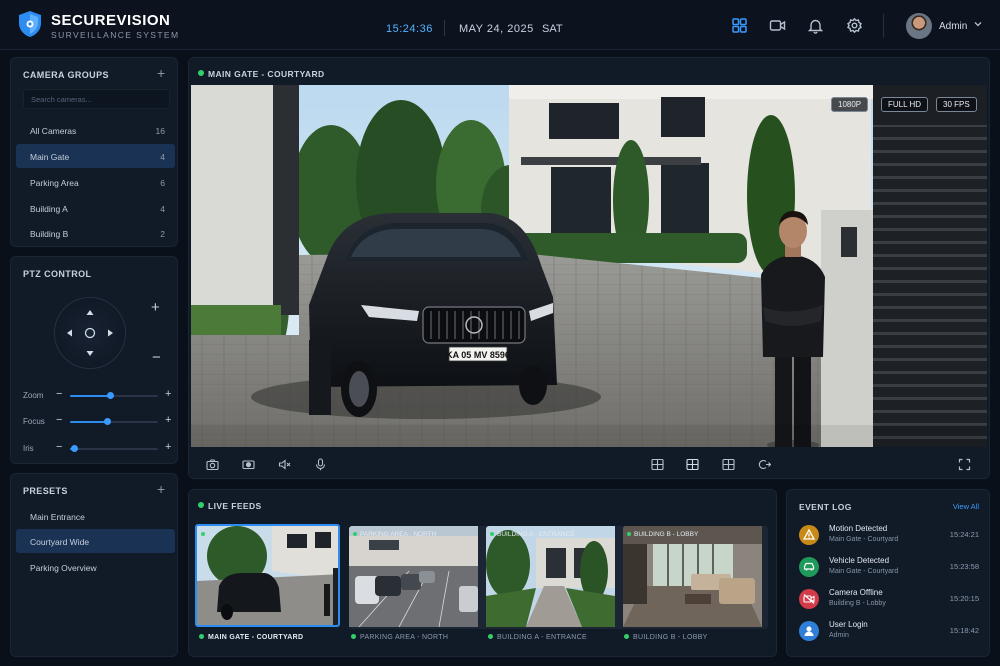  What do you see at coordinates (90, 396) in the screenshot?
I see `slider-fill` at bounding box center [90, 396].